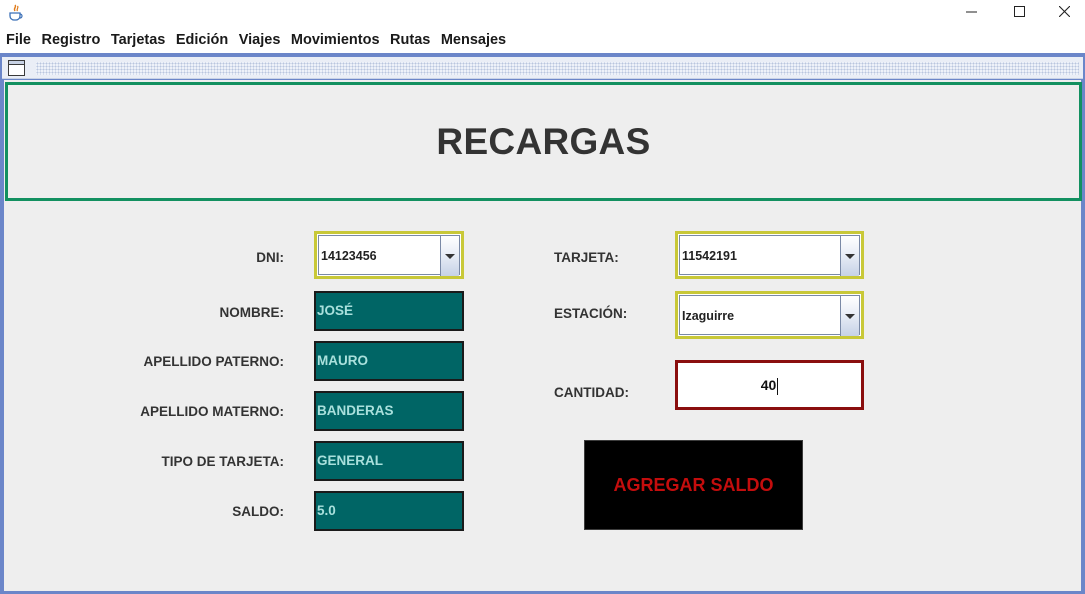  Describe the element at coordinates (139, 40) in the screenshot. I see `menu-tarjetas: Tarjetas` at that location.